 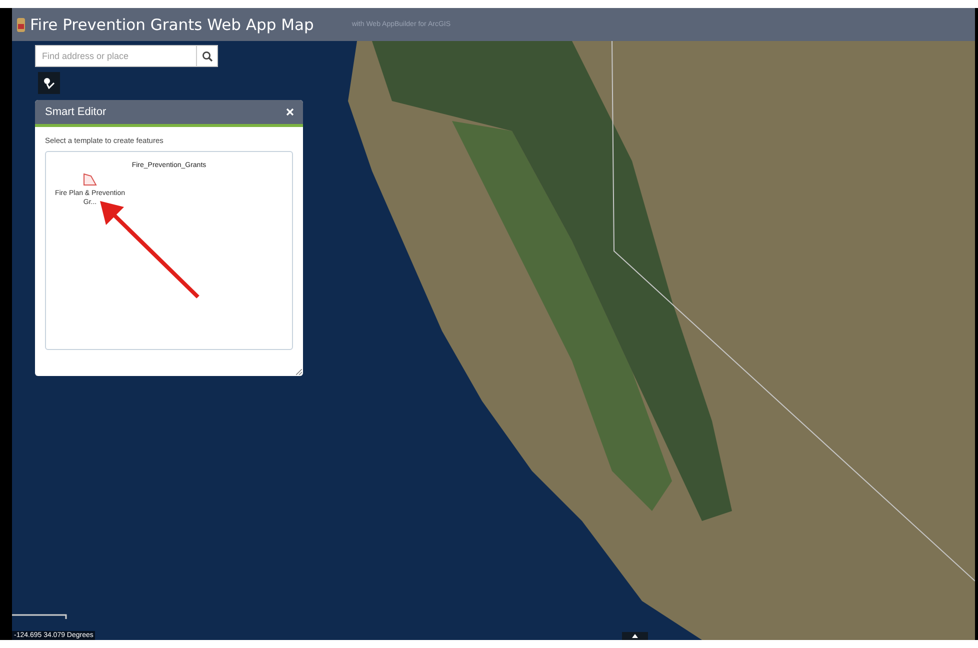 I want to click on search-icon, so click(x=207, y=56).